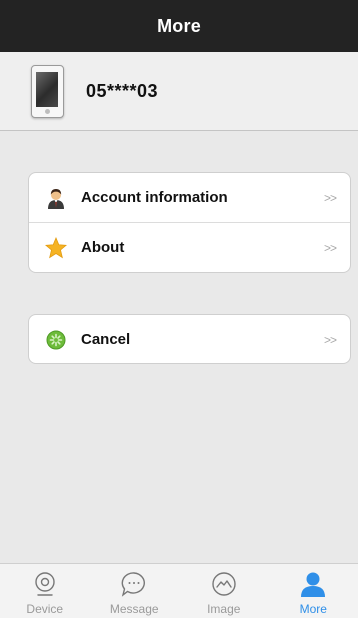 This screenshot has width=358, height=618. Describe the element at coordinates (313, 584) in the screenshot. I see `person-icon` at that location.